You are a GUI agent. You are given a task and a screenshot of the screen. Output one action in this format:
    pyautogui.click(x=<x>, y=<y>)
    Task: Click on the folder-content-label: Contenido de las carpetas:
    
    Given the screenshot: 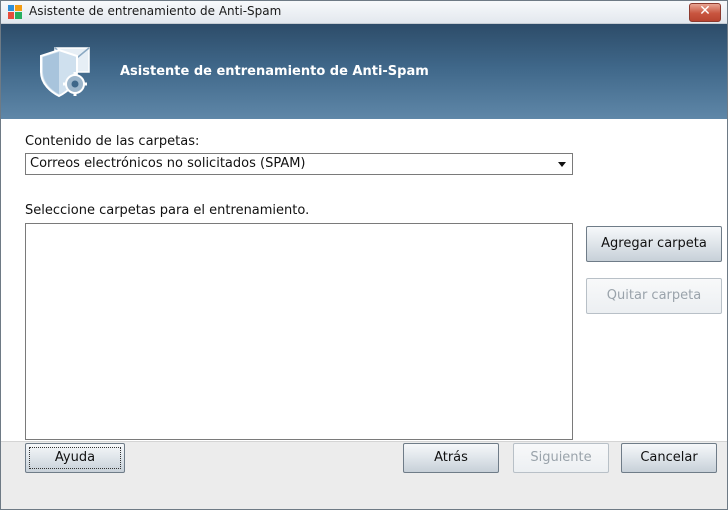 What is the action you would take?
    pyautogui.click(x=112, y=141)
    